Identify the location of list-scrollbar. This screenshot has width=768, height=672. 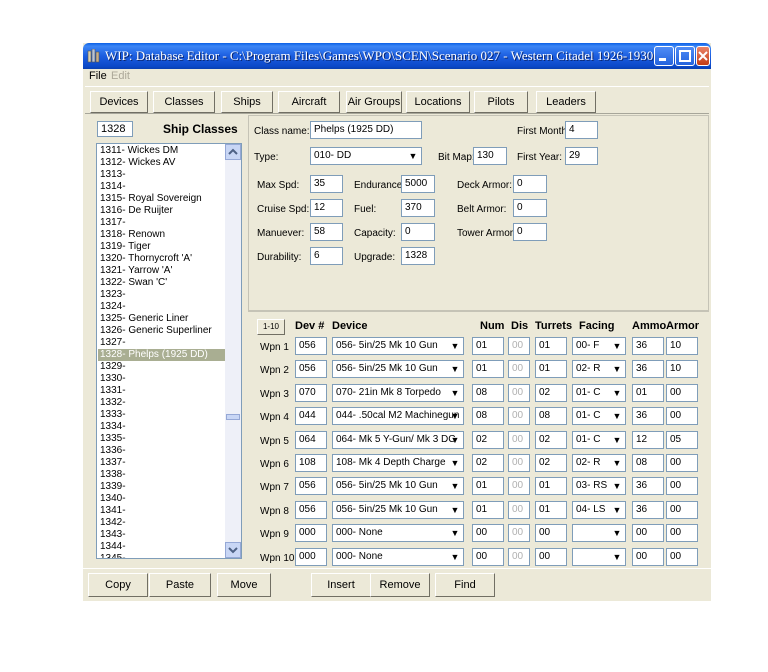
(233, 351).